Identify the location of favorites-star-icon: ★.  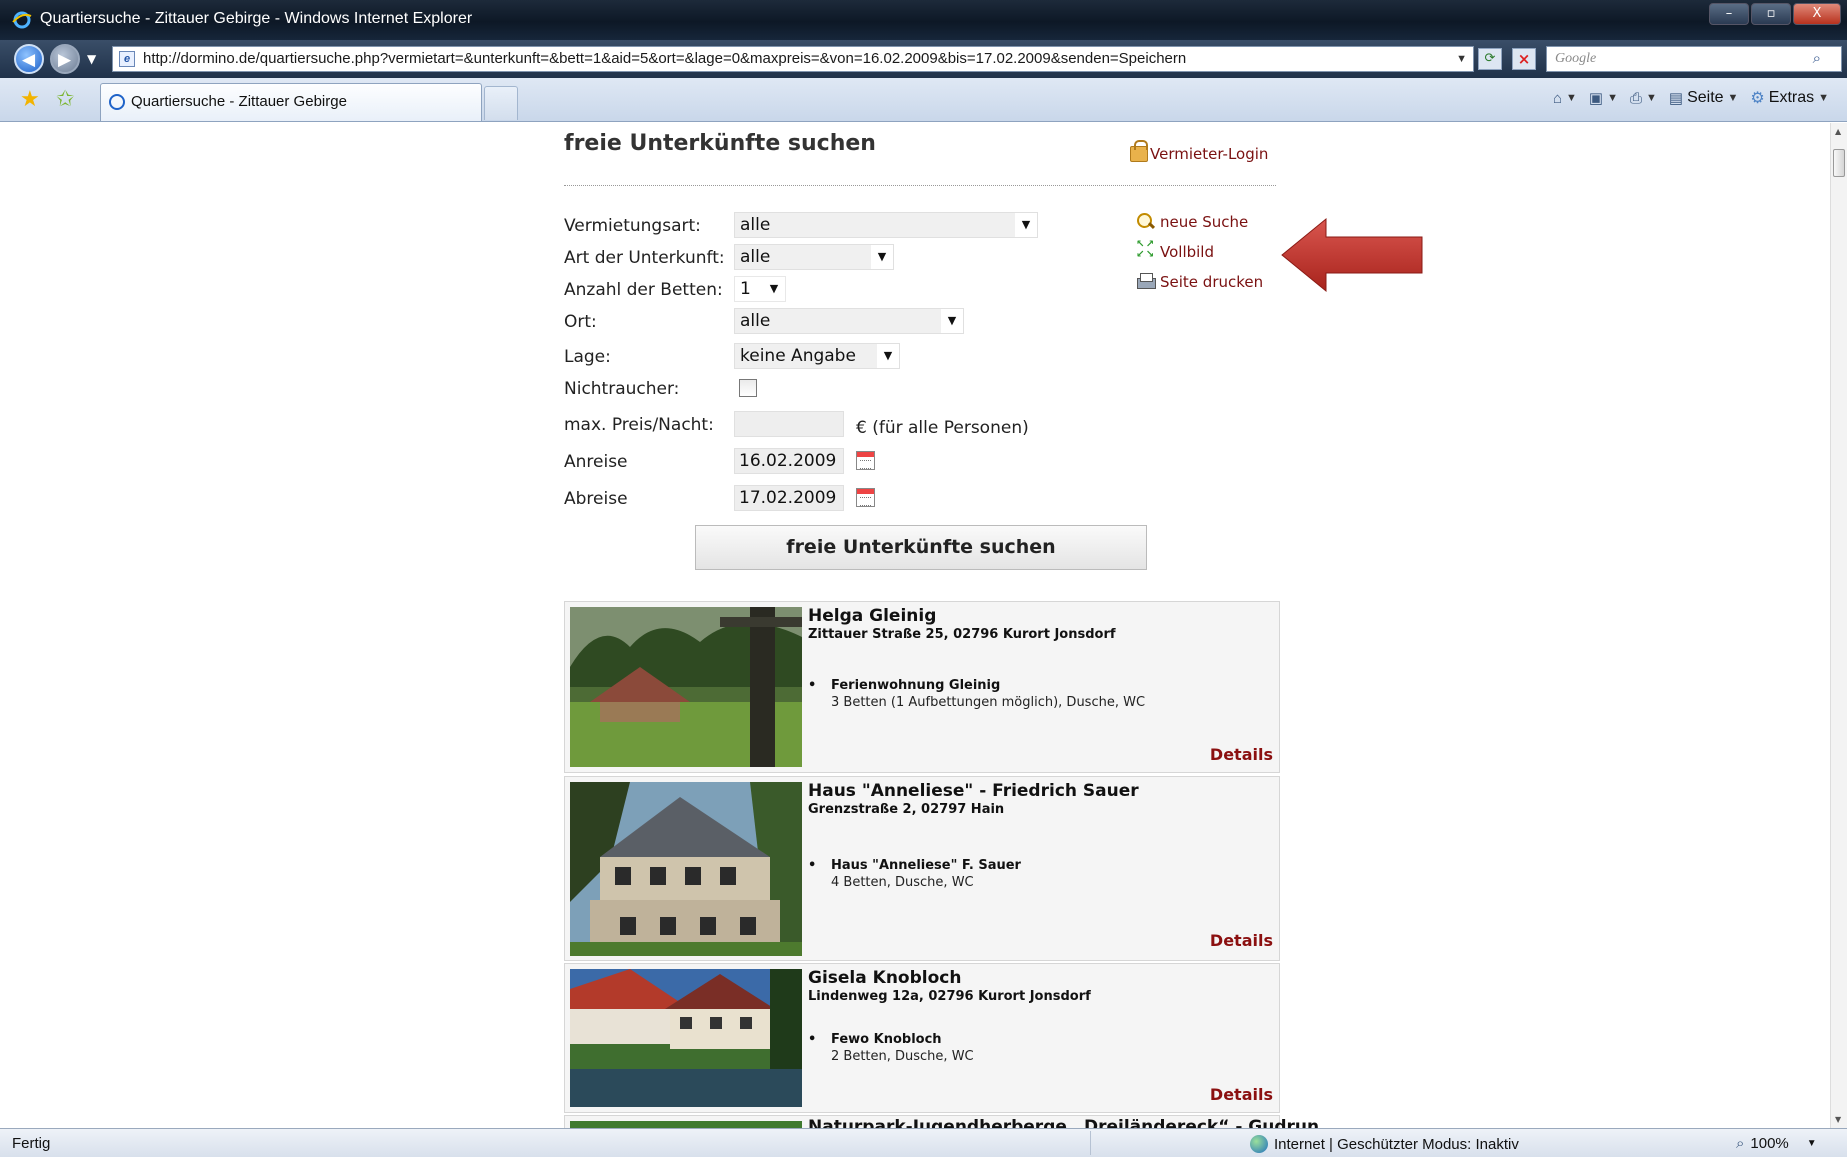
(30, 99).